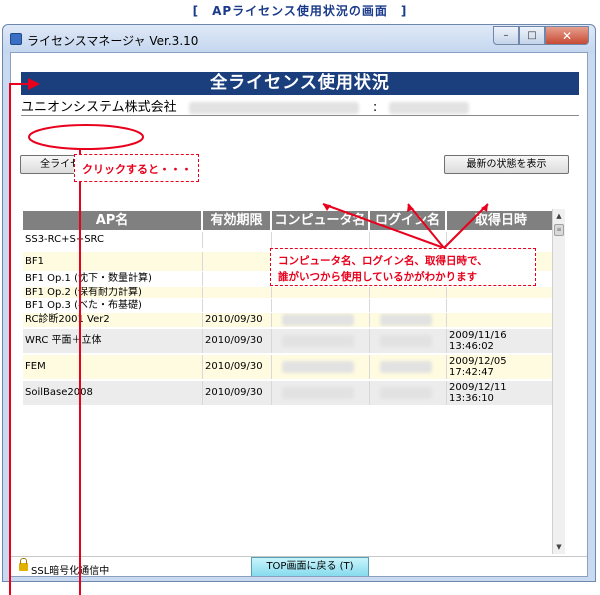  What do you see at coordinates (378, 277) in the screenshot?
I see `callout-line-2: 誰がいつから使用しているかがわかります` at bounding box center [378, 277].